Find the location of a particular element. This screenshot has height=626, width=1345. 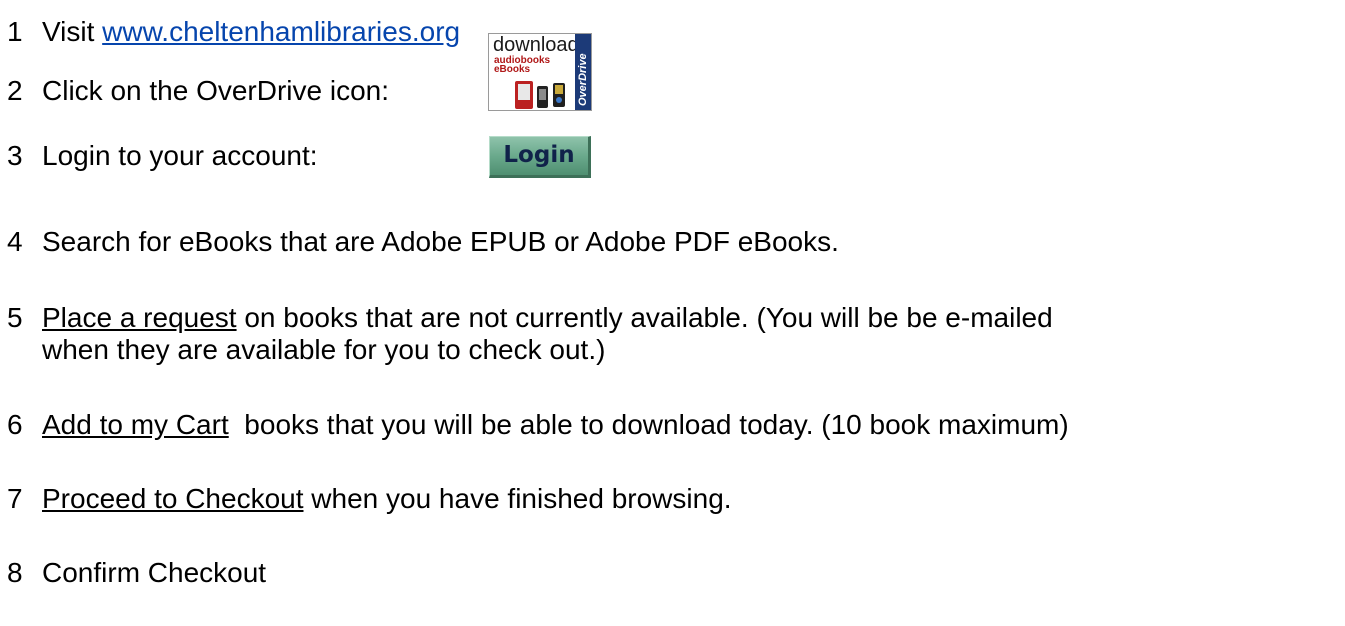

overdrive-brand-strip: OverDrive is located at coordinates (583, 72).